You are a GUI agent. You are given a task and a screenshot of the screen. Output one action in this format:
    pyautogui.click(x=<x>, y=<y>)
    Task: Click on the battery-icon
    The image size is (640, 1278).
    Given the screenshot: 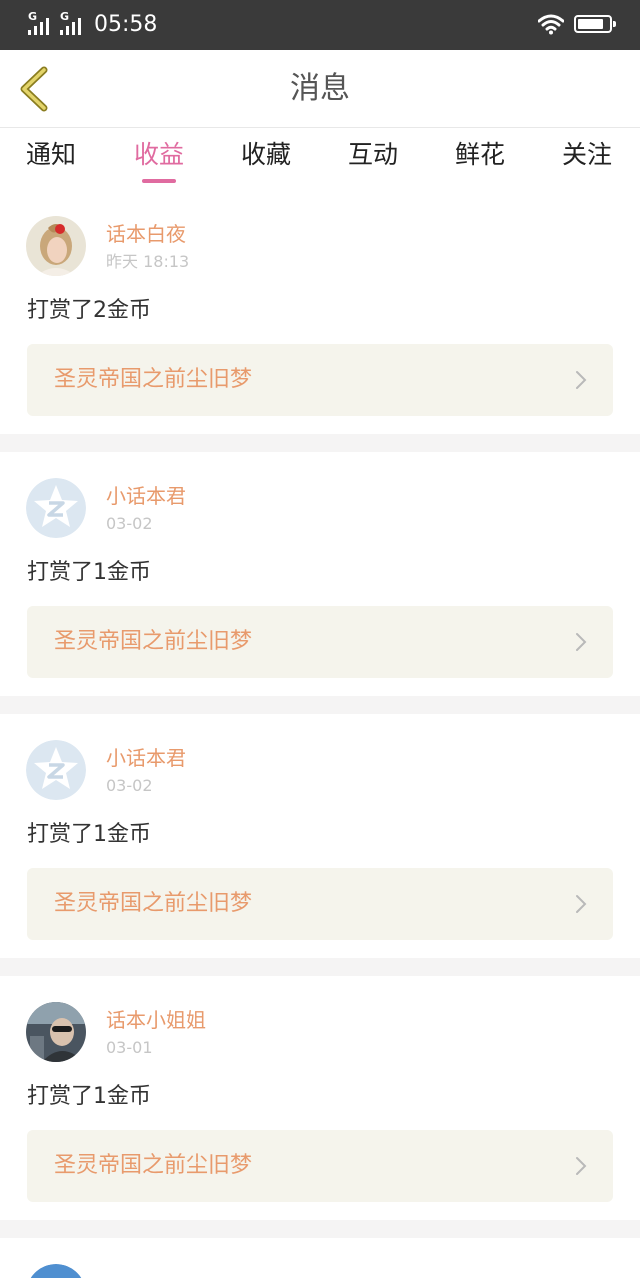 What is the action you would take?
    pyautogui.click(x=595, y=24)
    